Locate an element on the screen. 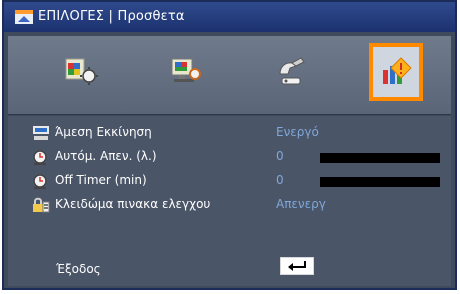 The width and height of the screenshot is (460, 294). enter-arrow-icon is located at coordinates (297, 266).